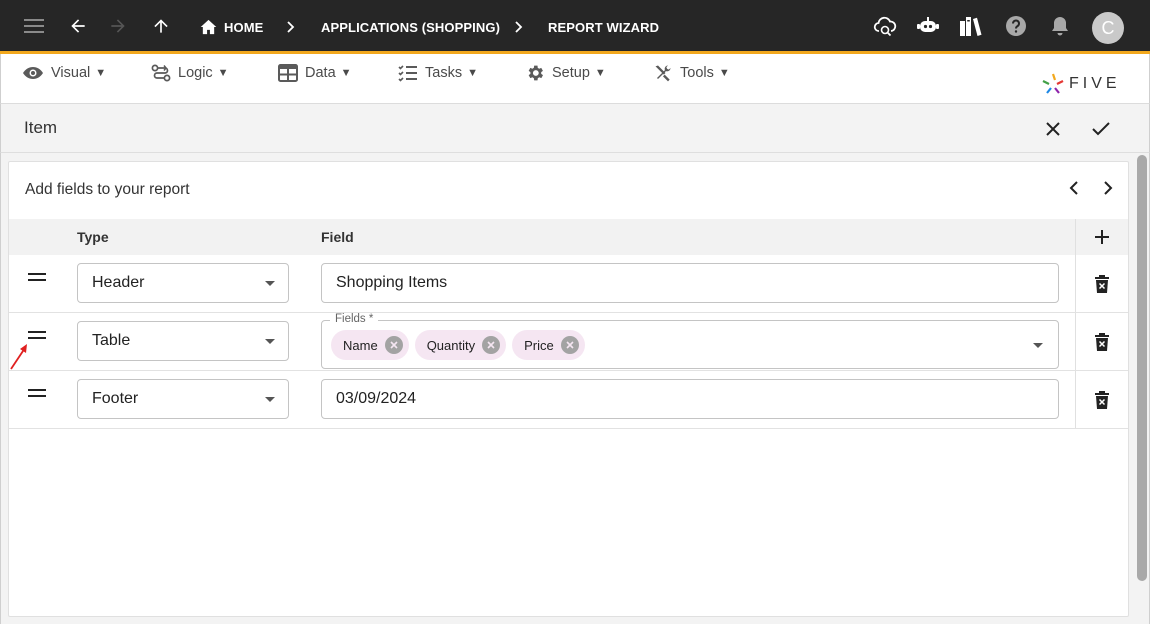 Image resolution: width=1150 pixels, height=624 pixels. I want to click on breadcrumb-report-wizard: REPORT WIZARD, so click(603, 27).